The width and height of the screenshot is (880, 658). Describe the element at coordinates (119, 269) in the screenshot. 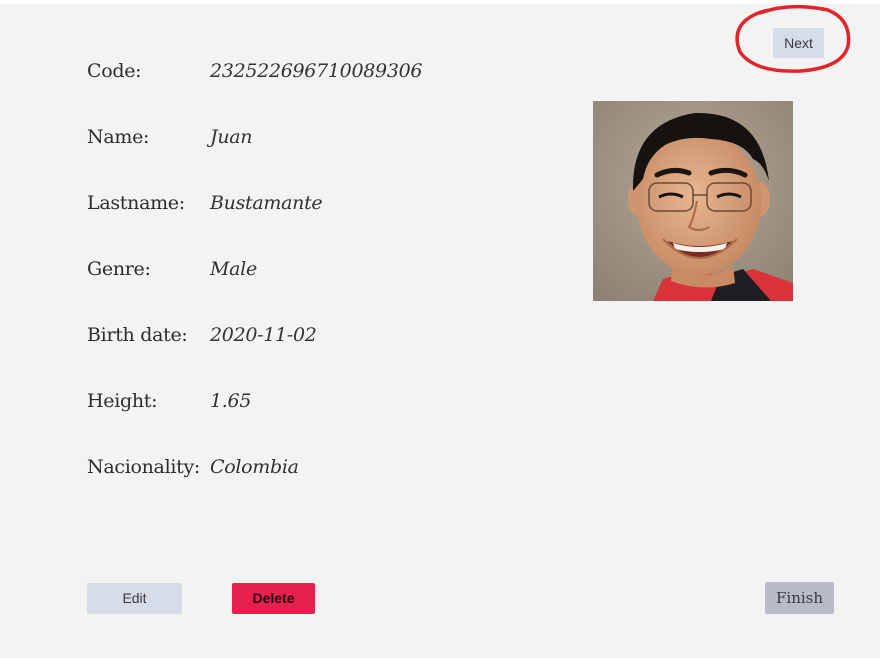

I see `genre-label: Genre:` at that location.